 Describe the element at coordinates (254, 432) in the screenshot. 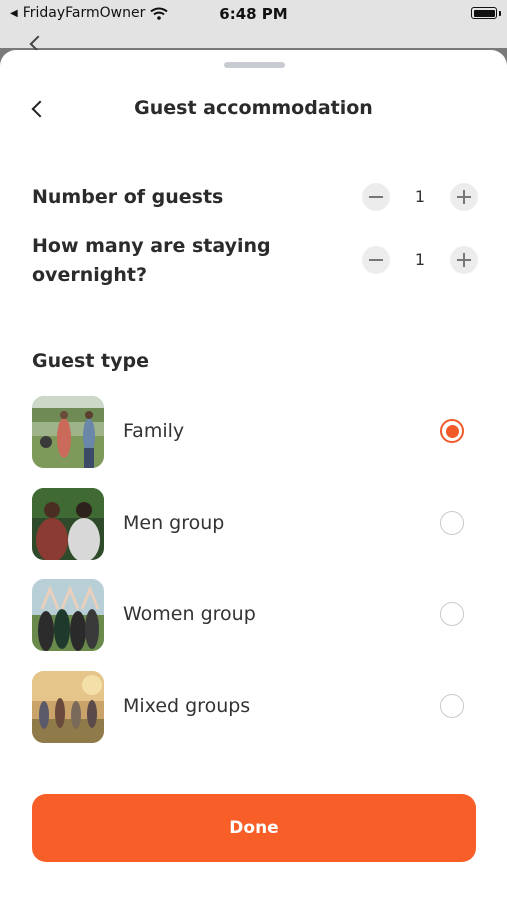

I see `guest-type-option-family: Family` at that location.